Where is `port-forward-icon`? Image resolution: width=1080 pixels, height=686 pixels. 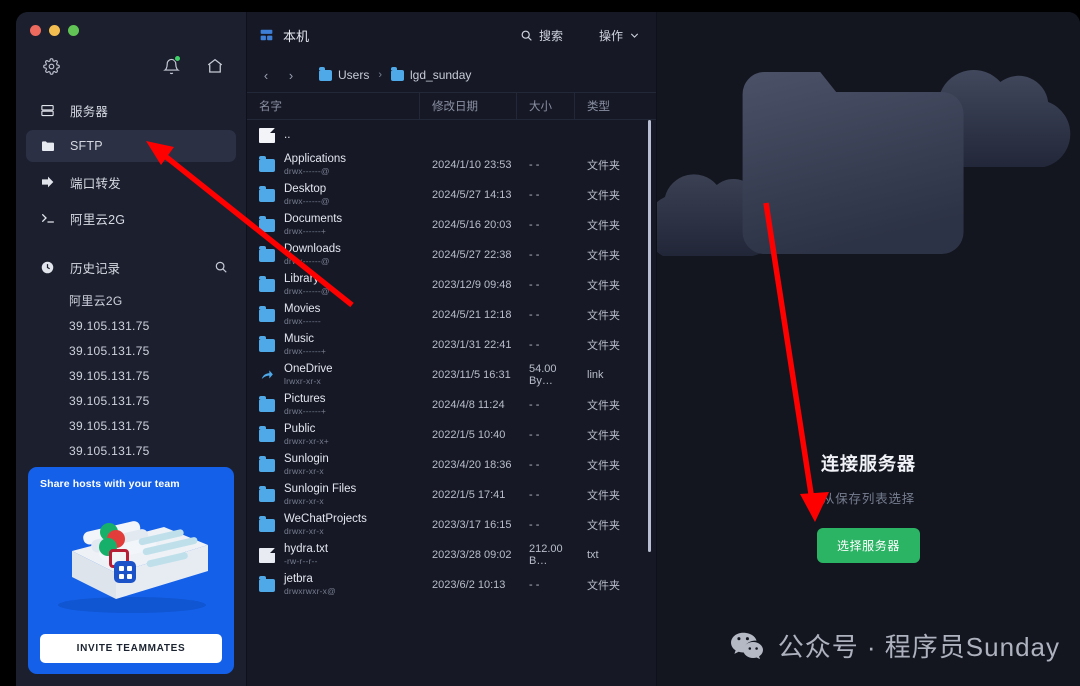 port-forward-icon is located at coordinates (47, 182).